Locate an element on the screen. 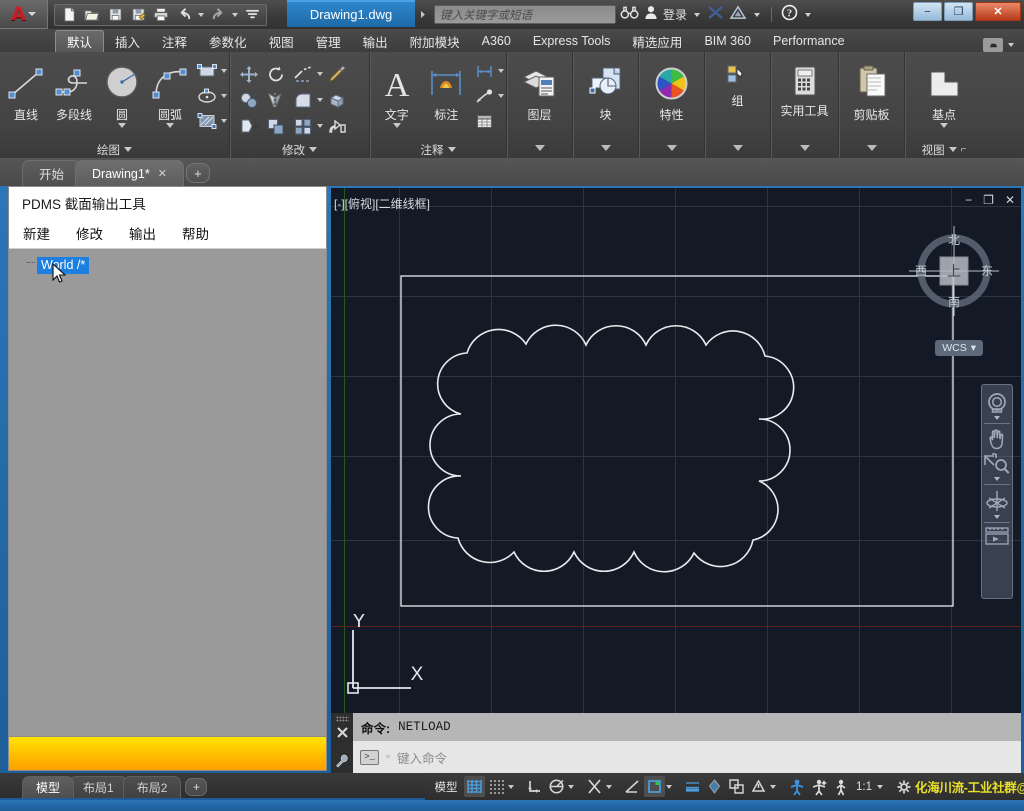 The image size is (1024, 811). linear-dimension-dropdown-icon is located at coordinates (501, 71).